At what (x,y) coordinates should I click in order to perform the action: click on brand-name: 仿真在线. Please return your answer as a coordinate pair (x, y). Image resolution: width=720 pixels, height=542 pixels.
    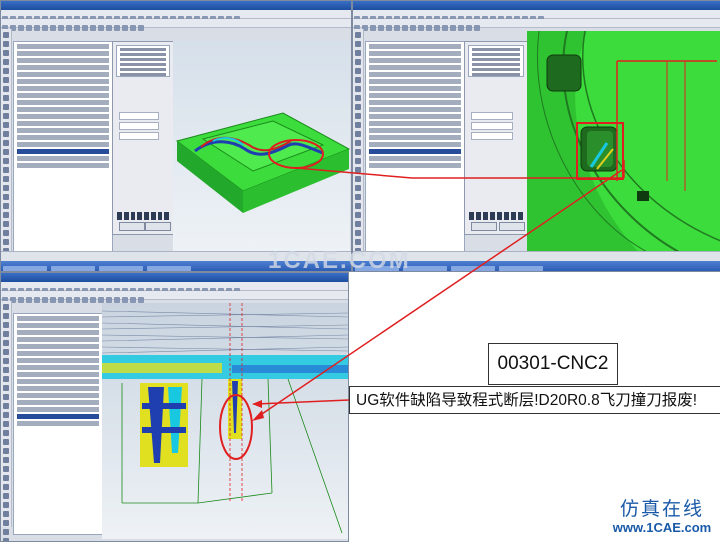
    Looking at the image, I should click on (661, 509).